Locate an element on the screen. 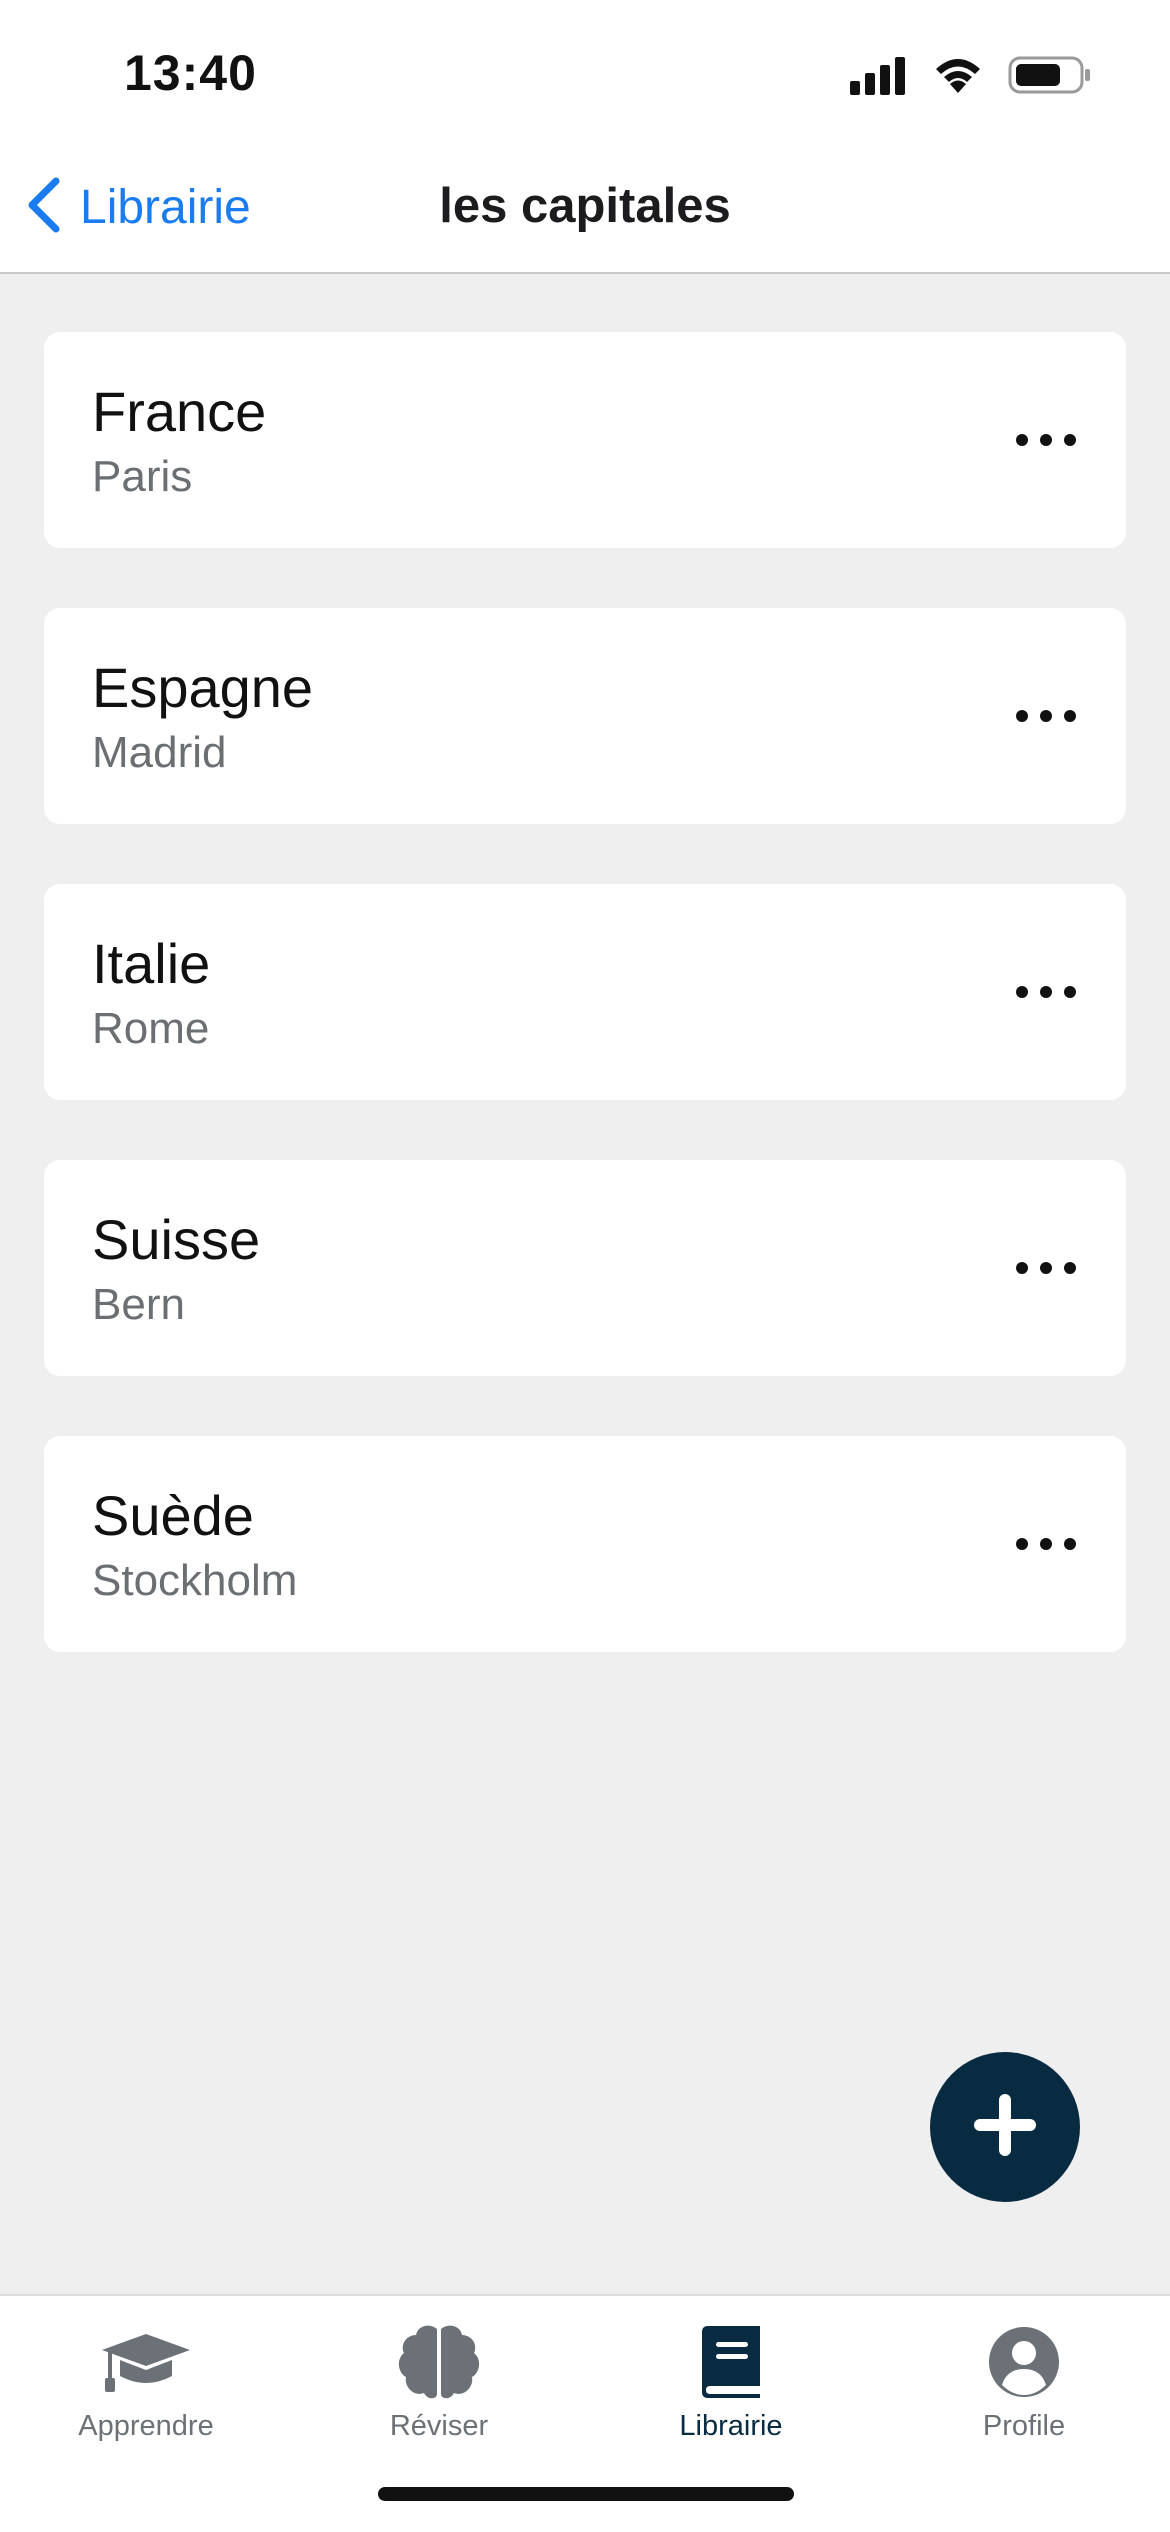 Image resolution: width=1170 pixels, height=2532 pixels. list-item: Espagne Madrid is located at coordinates (585, 716).